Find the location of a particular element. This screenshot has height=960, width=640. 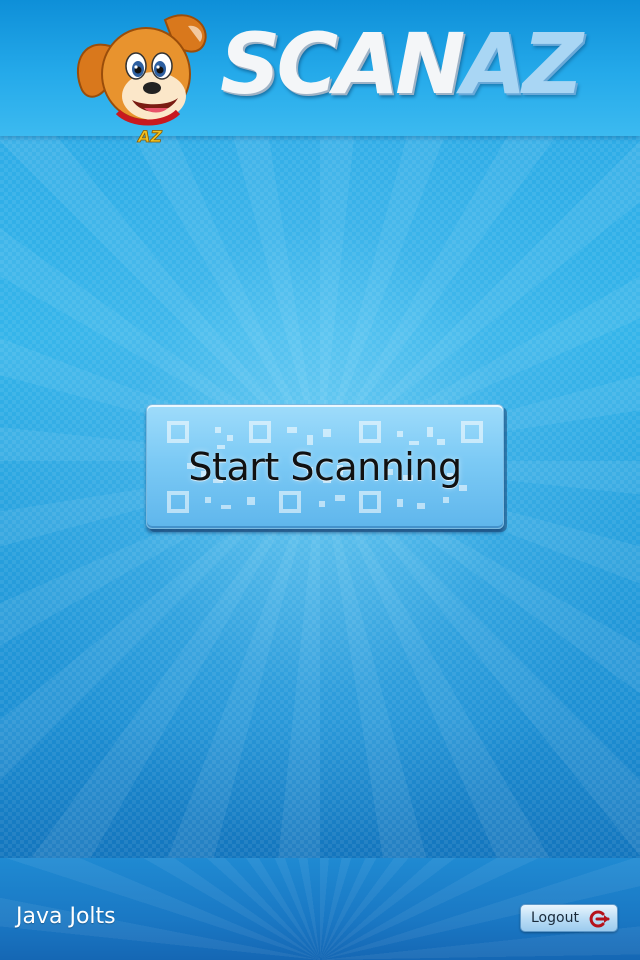

app-logo: SCANAZ is located at coordinates (401, 64).